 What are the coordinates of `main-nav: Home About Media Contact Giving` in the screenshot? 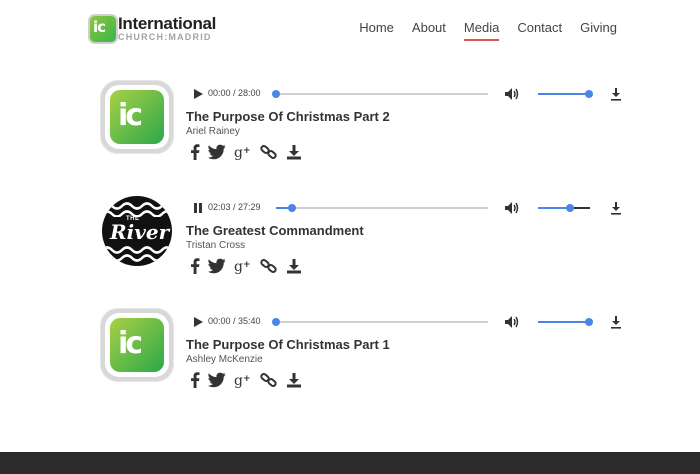 It's located at (479, 30).